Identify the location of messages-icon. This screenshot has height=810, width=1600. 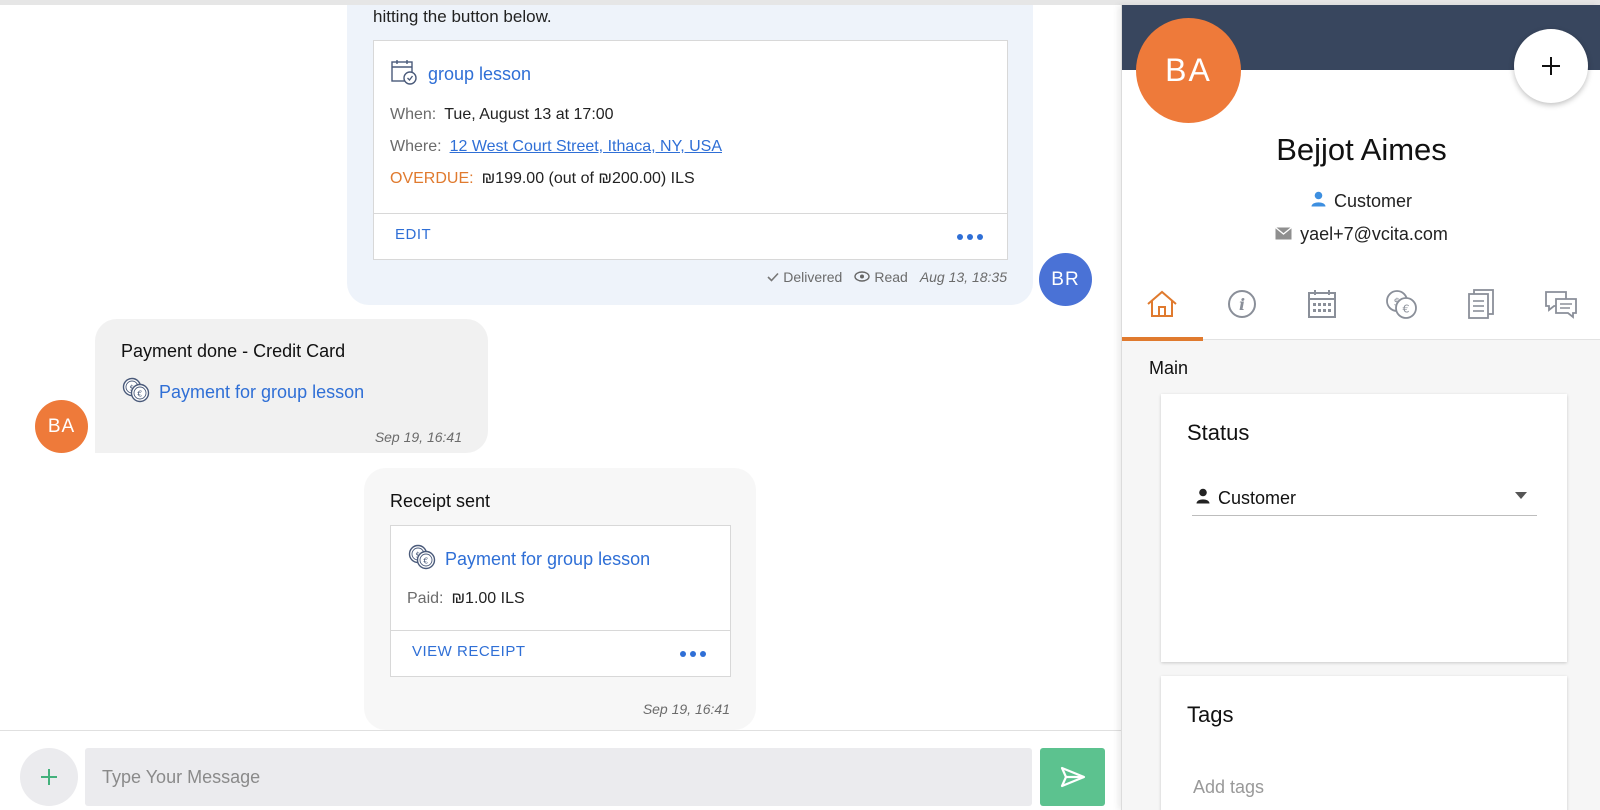
(1561, 304).